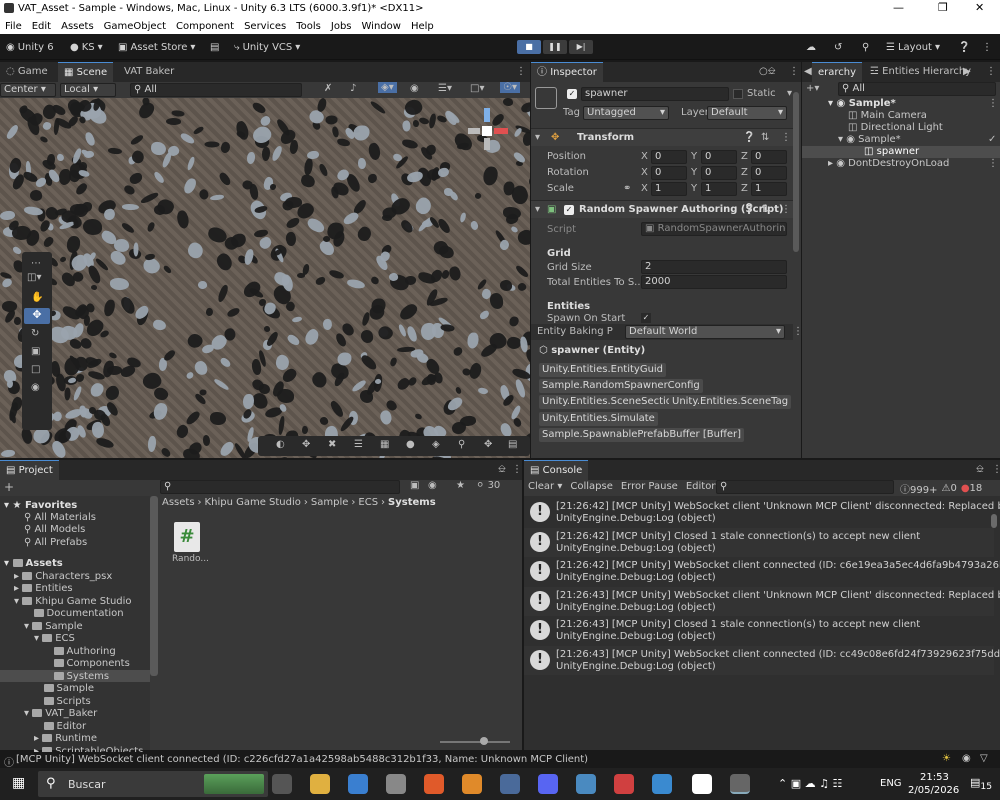  I want to click on menu-assets: Assets, so click(77, 26).